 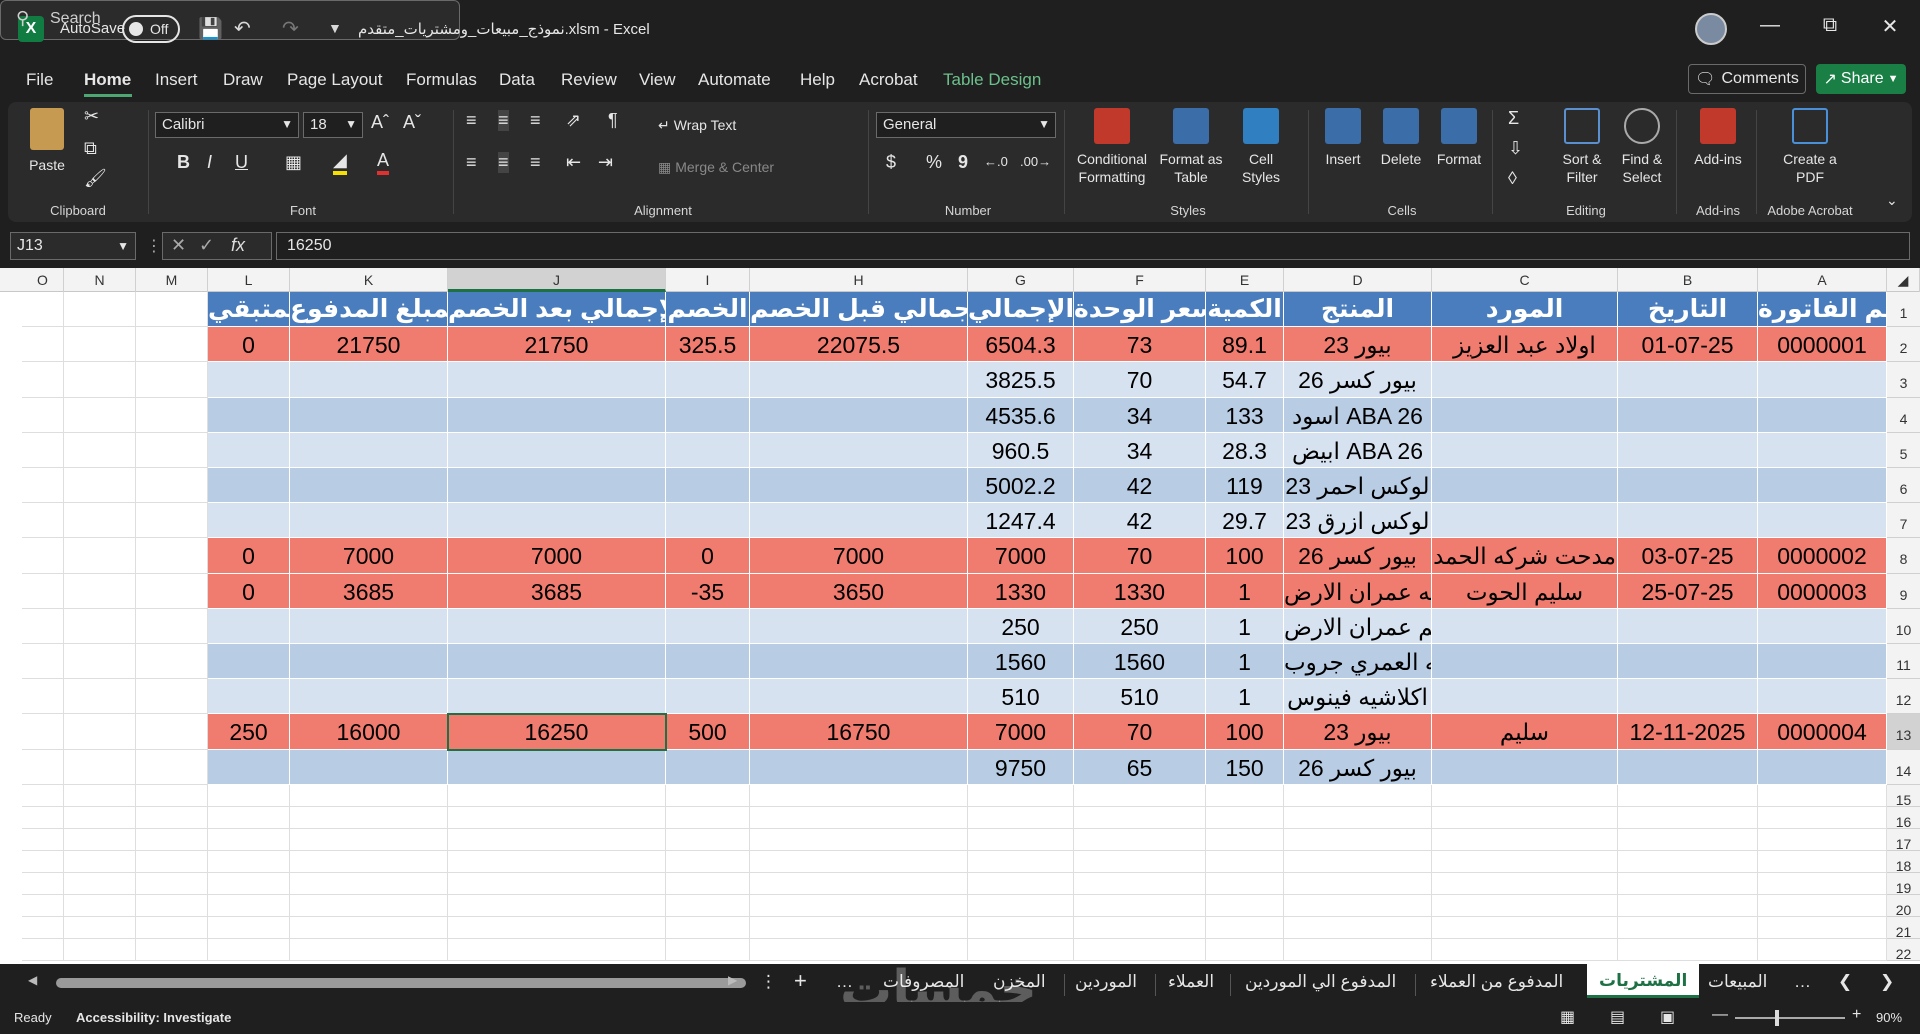 I want to click on undo-icon: ↶, so click(x=242, y=28).